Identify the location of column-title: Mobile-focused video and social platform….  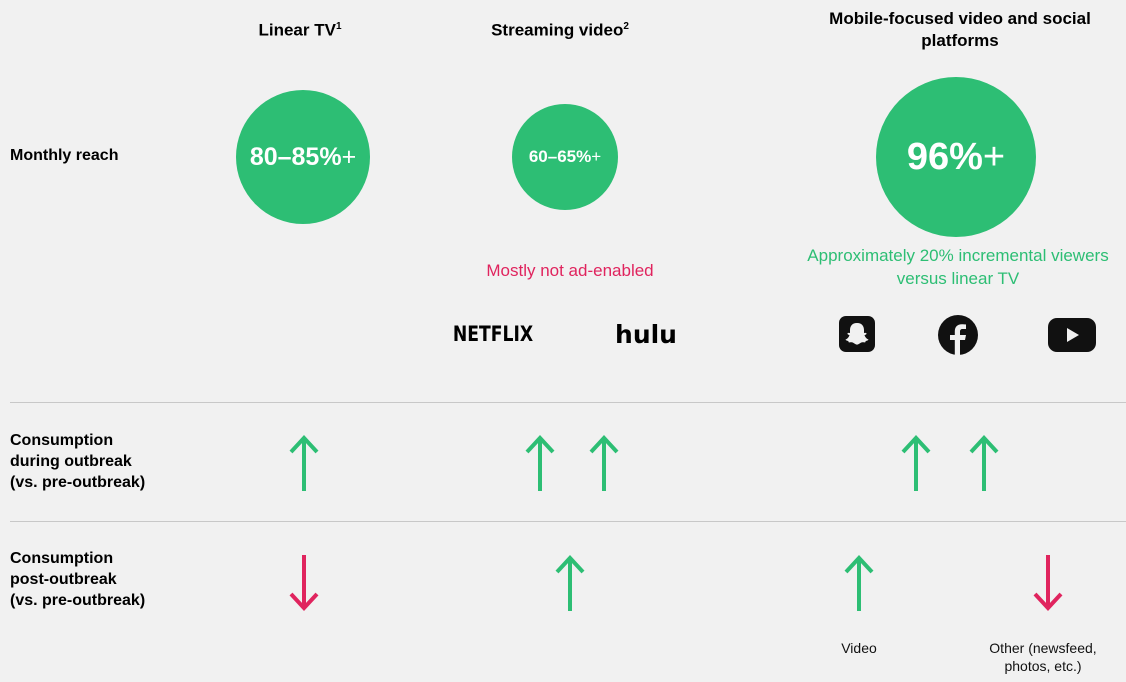
(960, 29).